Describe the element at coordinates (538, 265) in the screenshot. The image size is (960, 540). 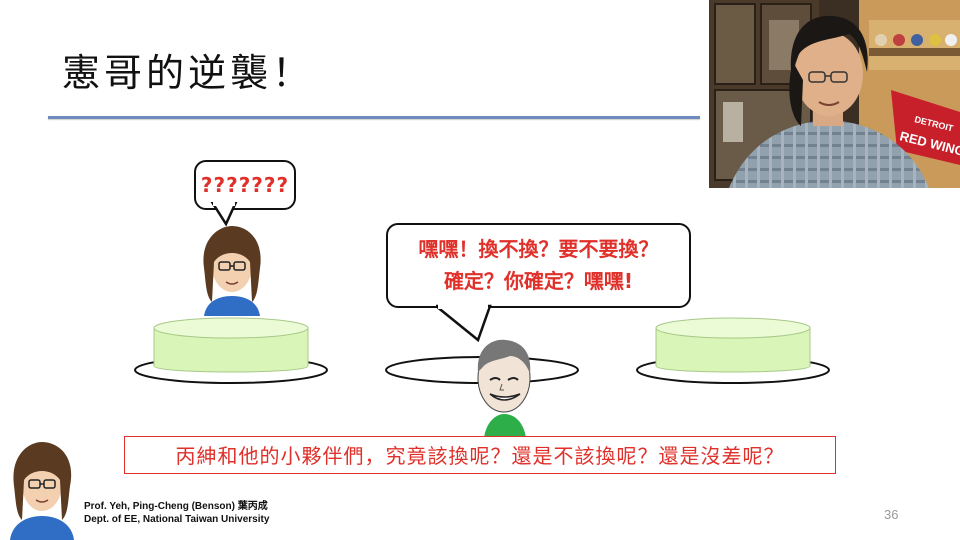
I see `speech-bubble-host: 嘿嘿！換不換？要不要換？ 確定？你確定？嘿嘿!` at that location.